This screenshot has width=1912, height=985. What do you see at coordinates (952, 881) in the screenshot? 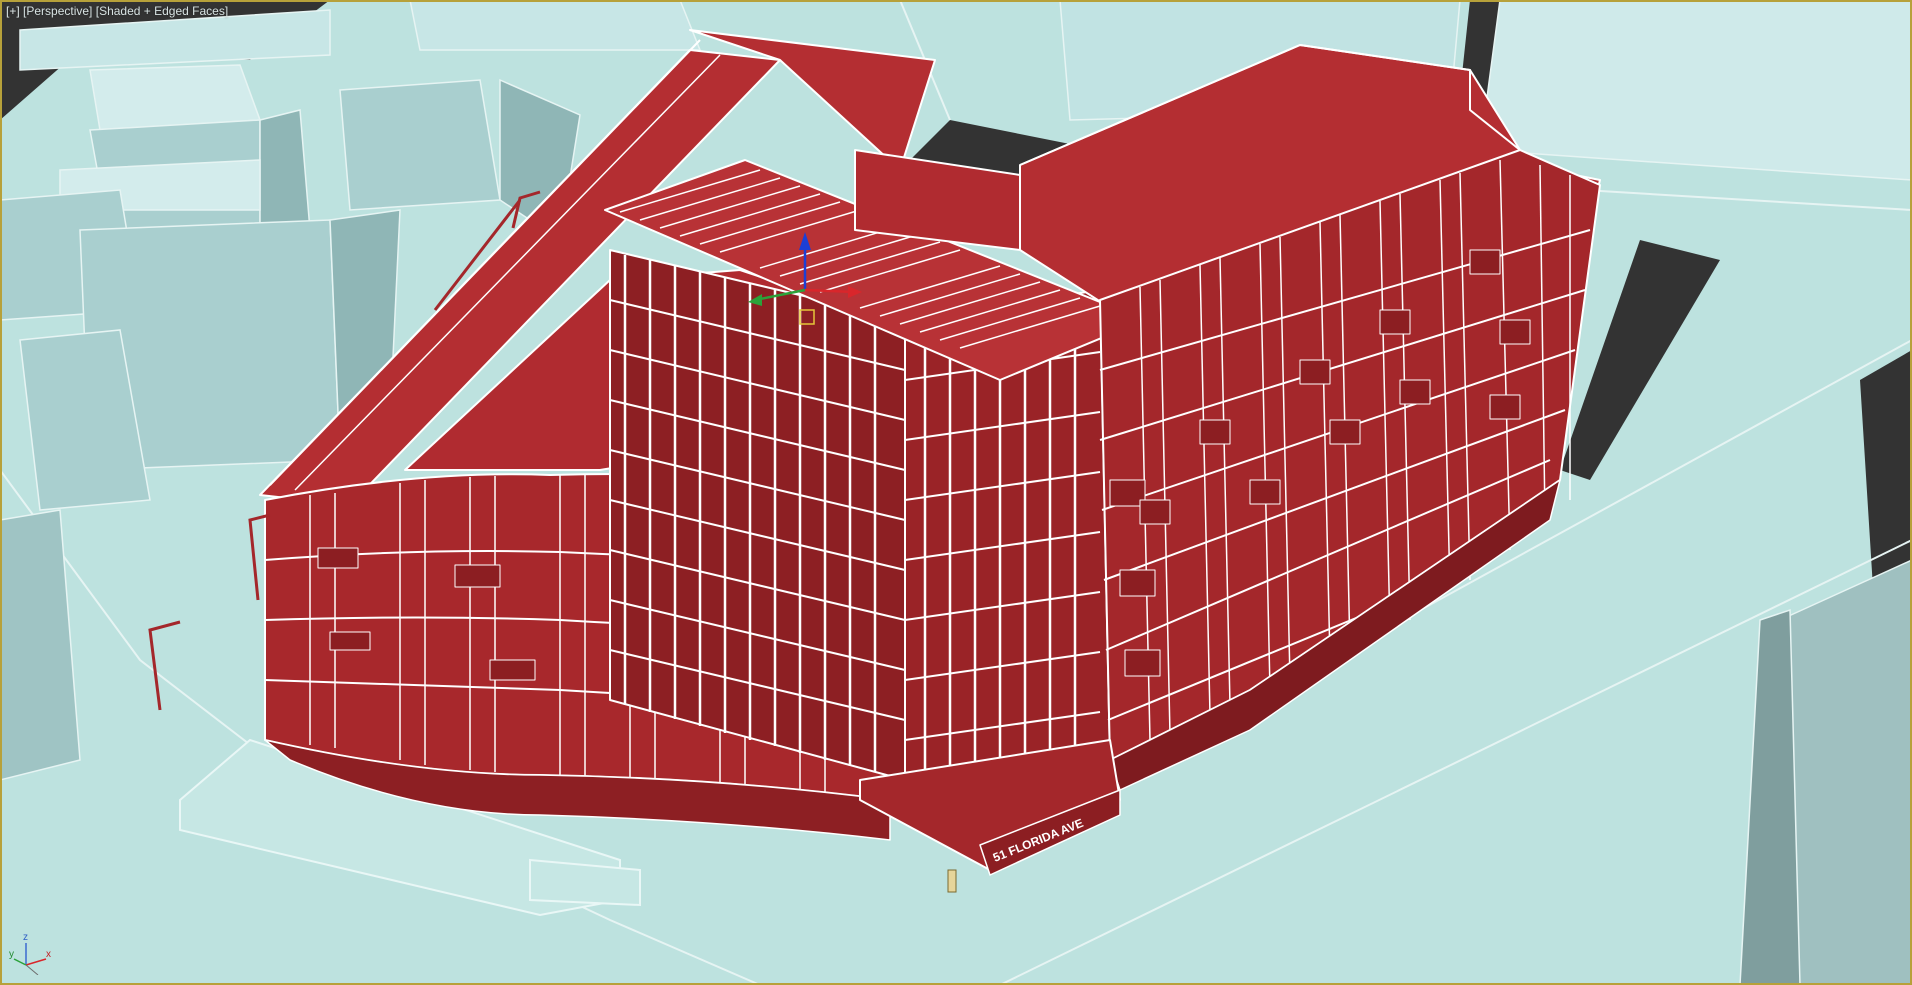
I see `bollard-marker` at bounding box center [952, 881].